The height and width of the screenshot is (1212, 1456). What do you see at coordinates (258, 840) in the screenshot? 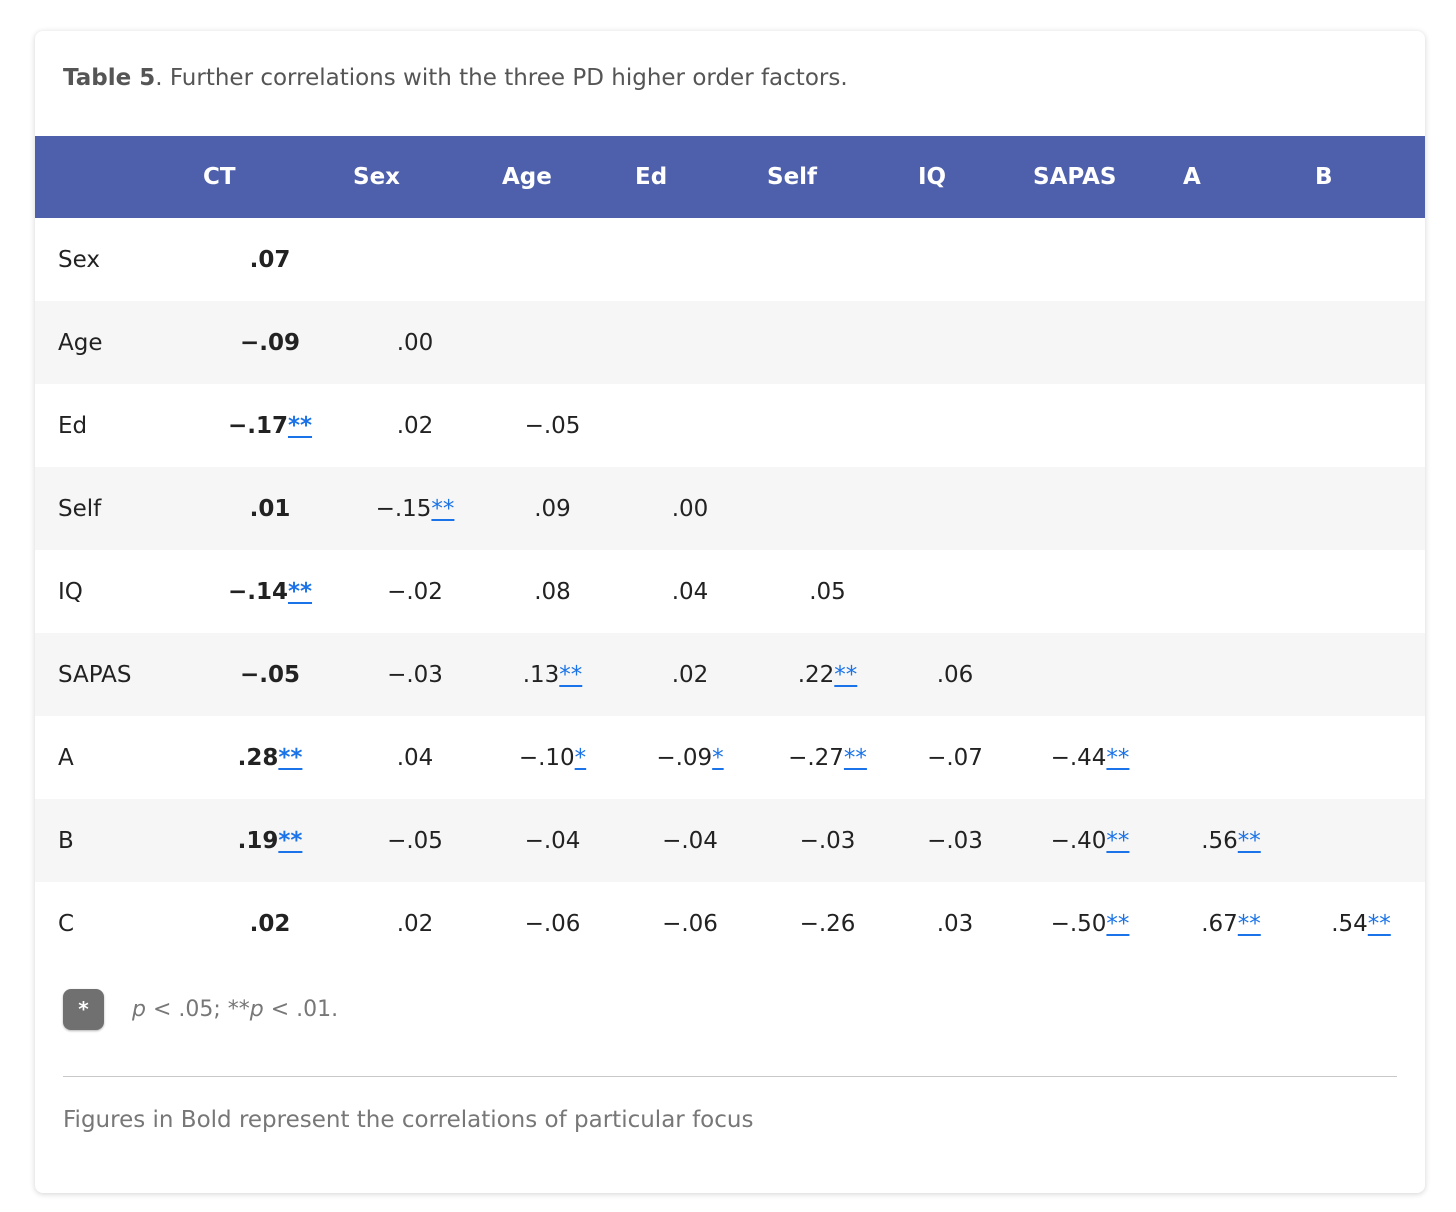
I see `cell-value: .19` at bounding box center [258, 840].